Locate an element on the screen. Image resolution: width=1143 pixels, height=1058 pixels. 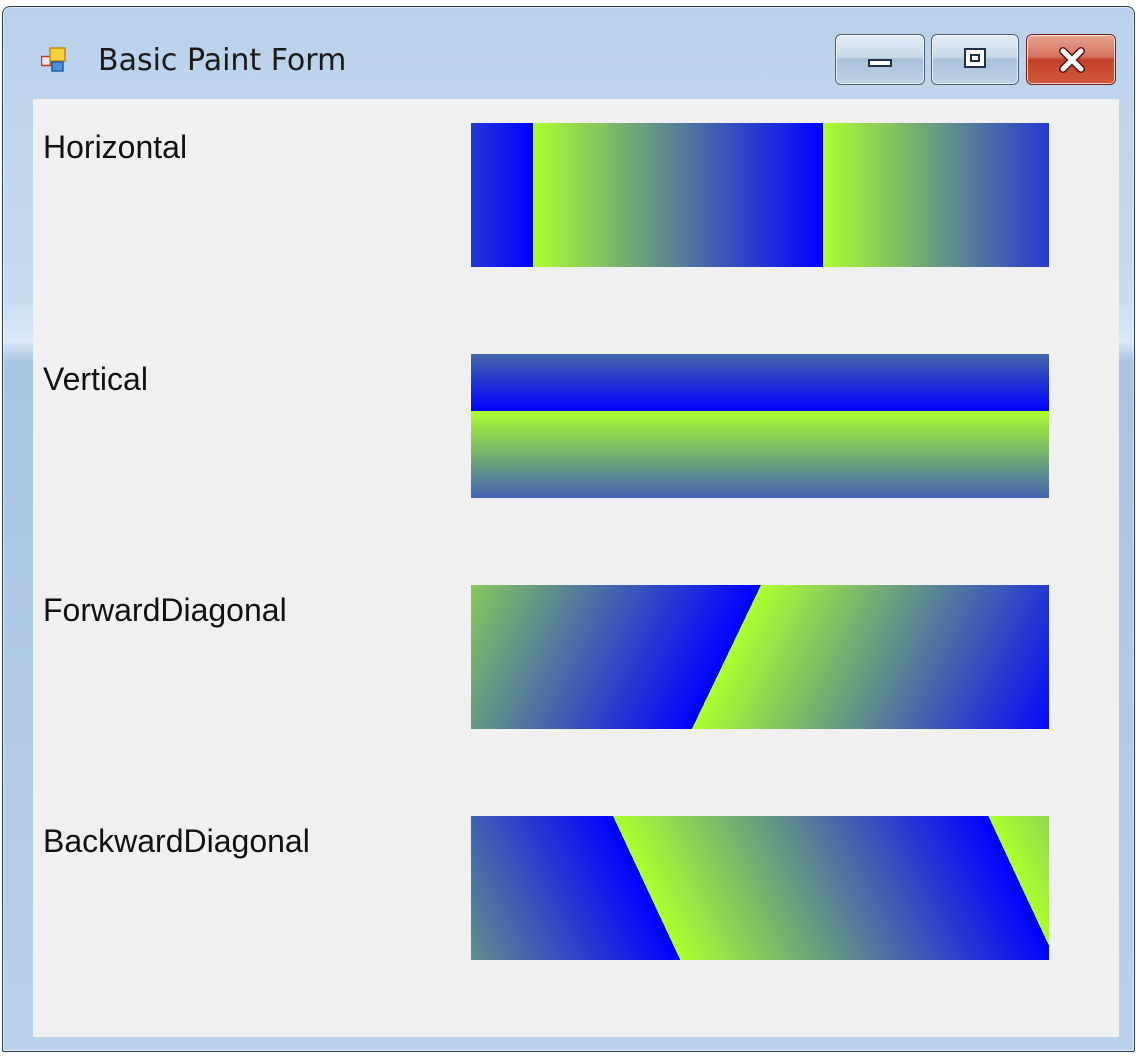
vertical-label: Vertical is located at coordinates (95, 379).